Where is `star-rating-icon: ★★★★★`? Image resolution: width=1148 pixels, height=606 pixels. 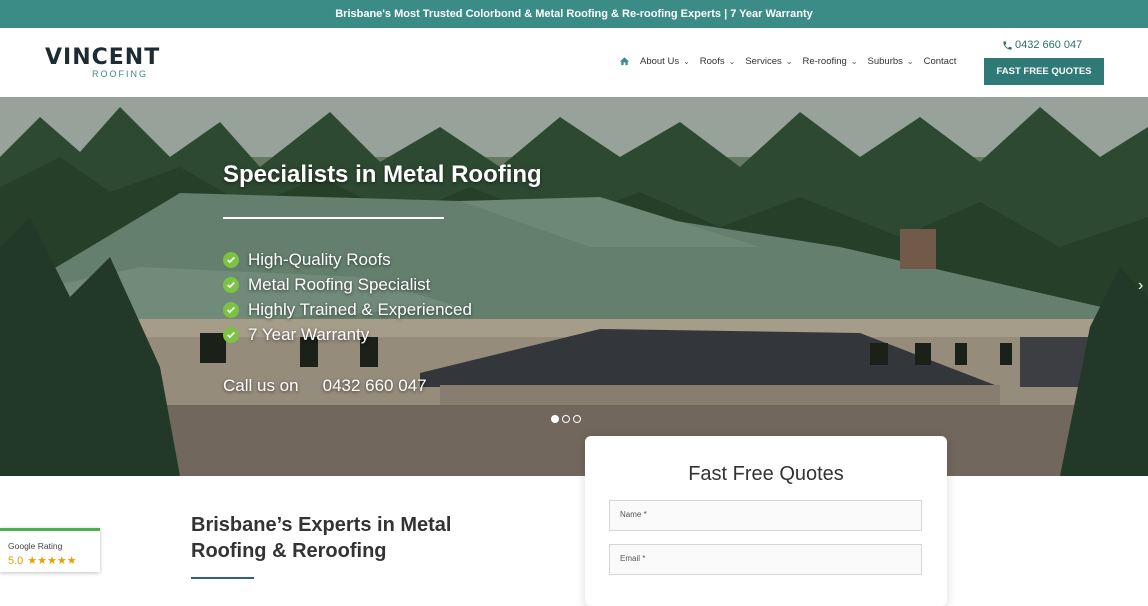 star-rating-icon: ★★★★★ is located at coordinates (52, 561).